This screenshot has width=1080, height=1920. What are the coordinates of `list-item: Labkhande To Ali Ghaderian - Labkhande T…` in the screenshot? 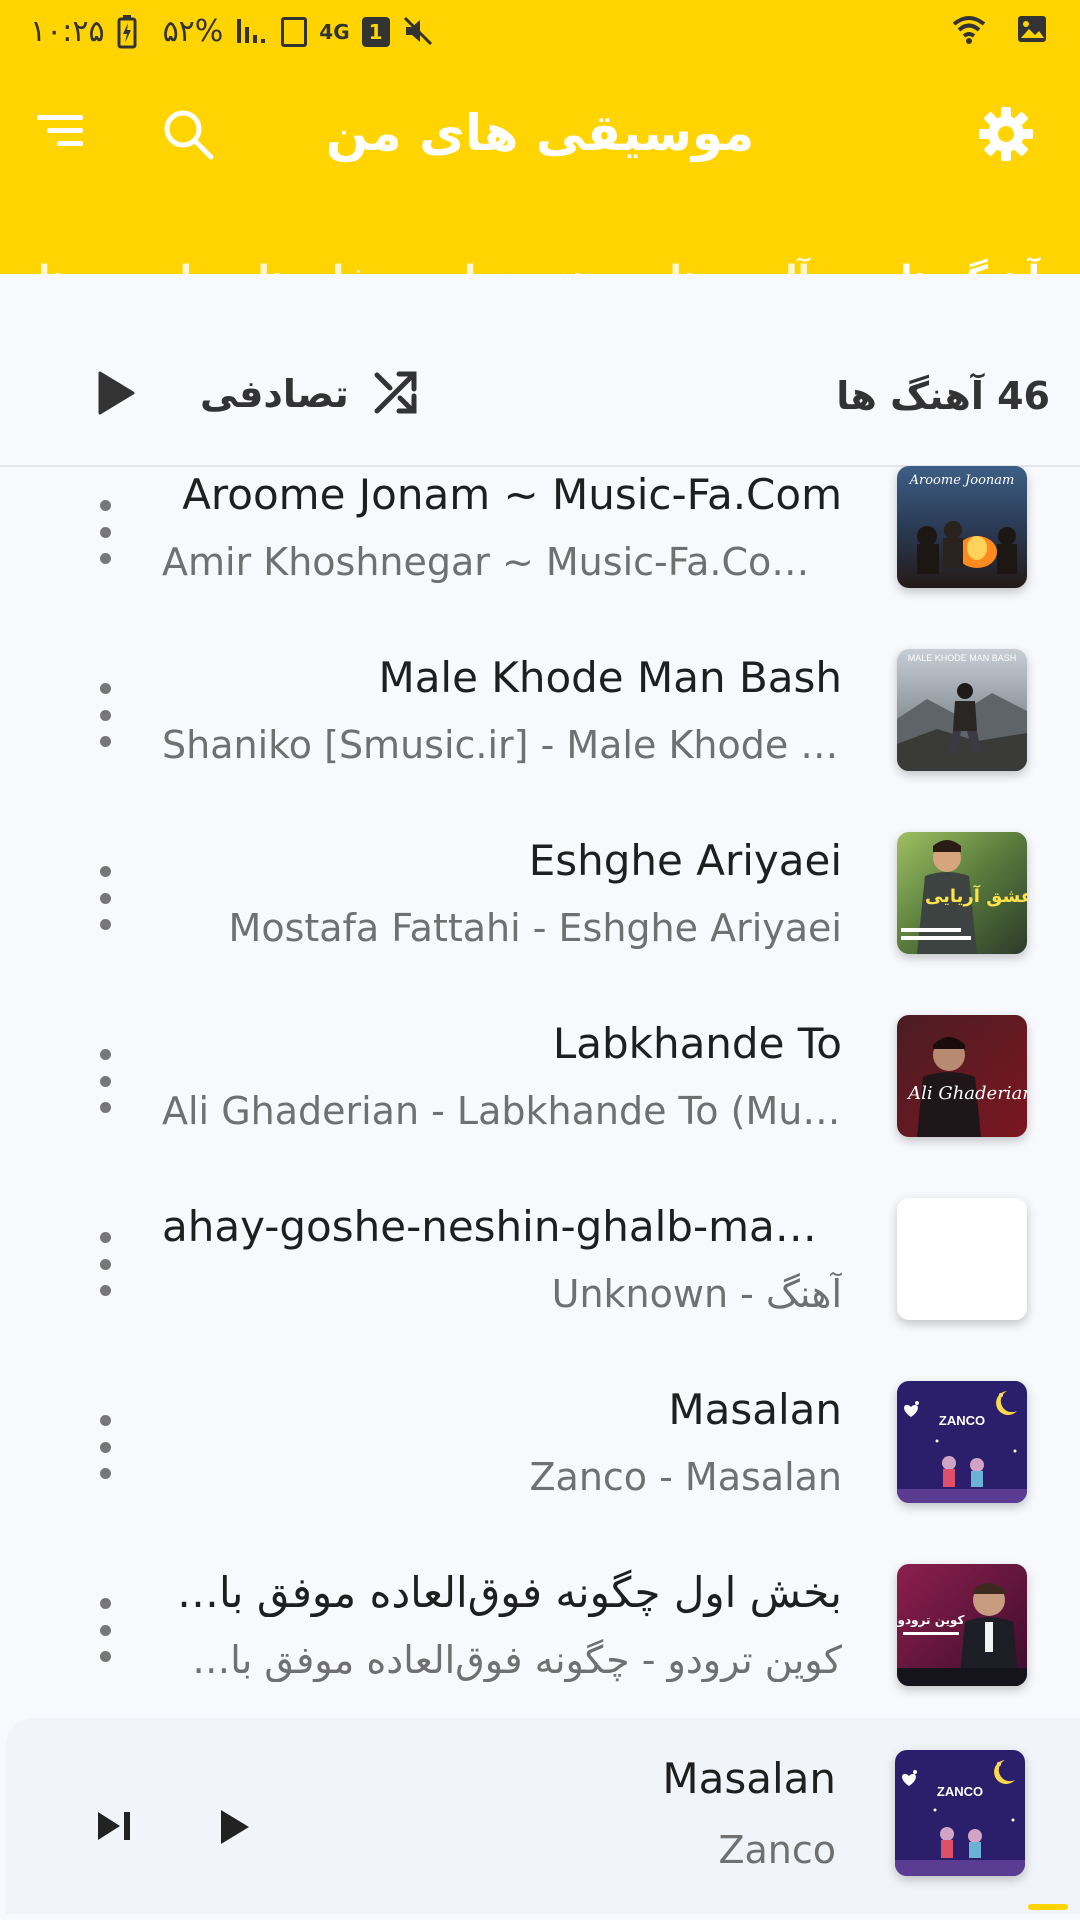 It's located at (540, 1107).